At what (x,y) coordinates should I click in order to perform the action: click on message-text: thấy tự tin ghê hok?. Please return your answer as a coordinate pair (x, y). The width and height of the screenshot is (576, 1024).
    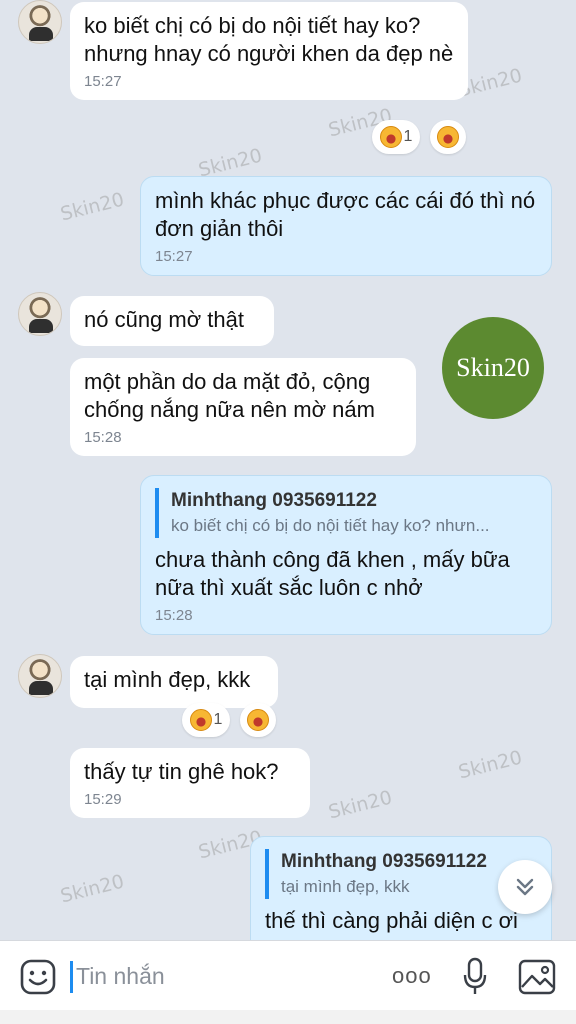
    Looking at the image, I should click on (181, 771).